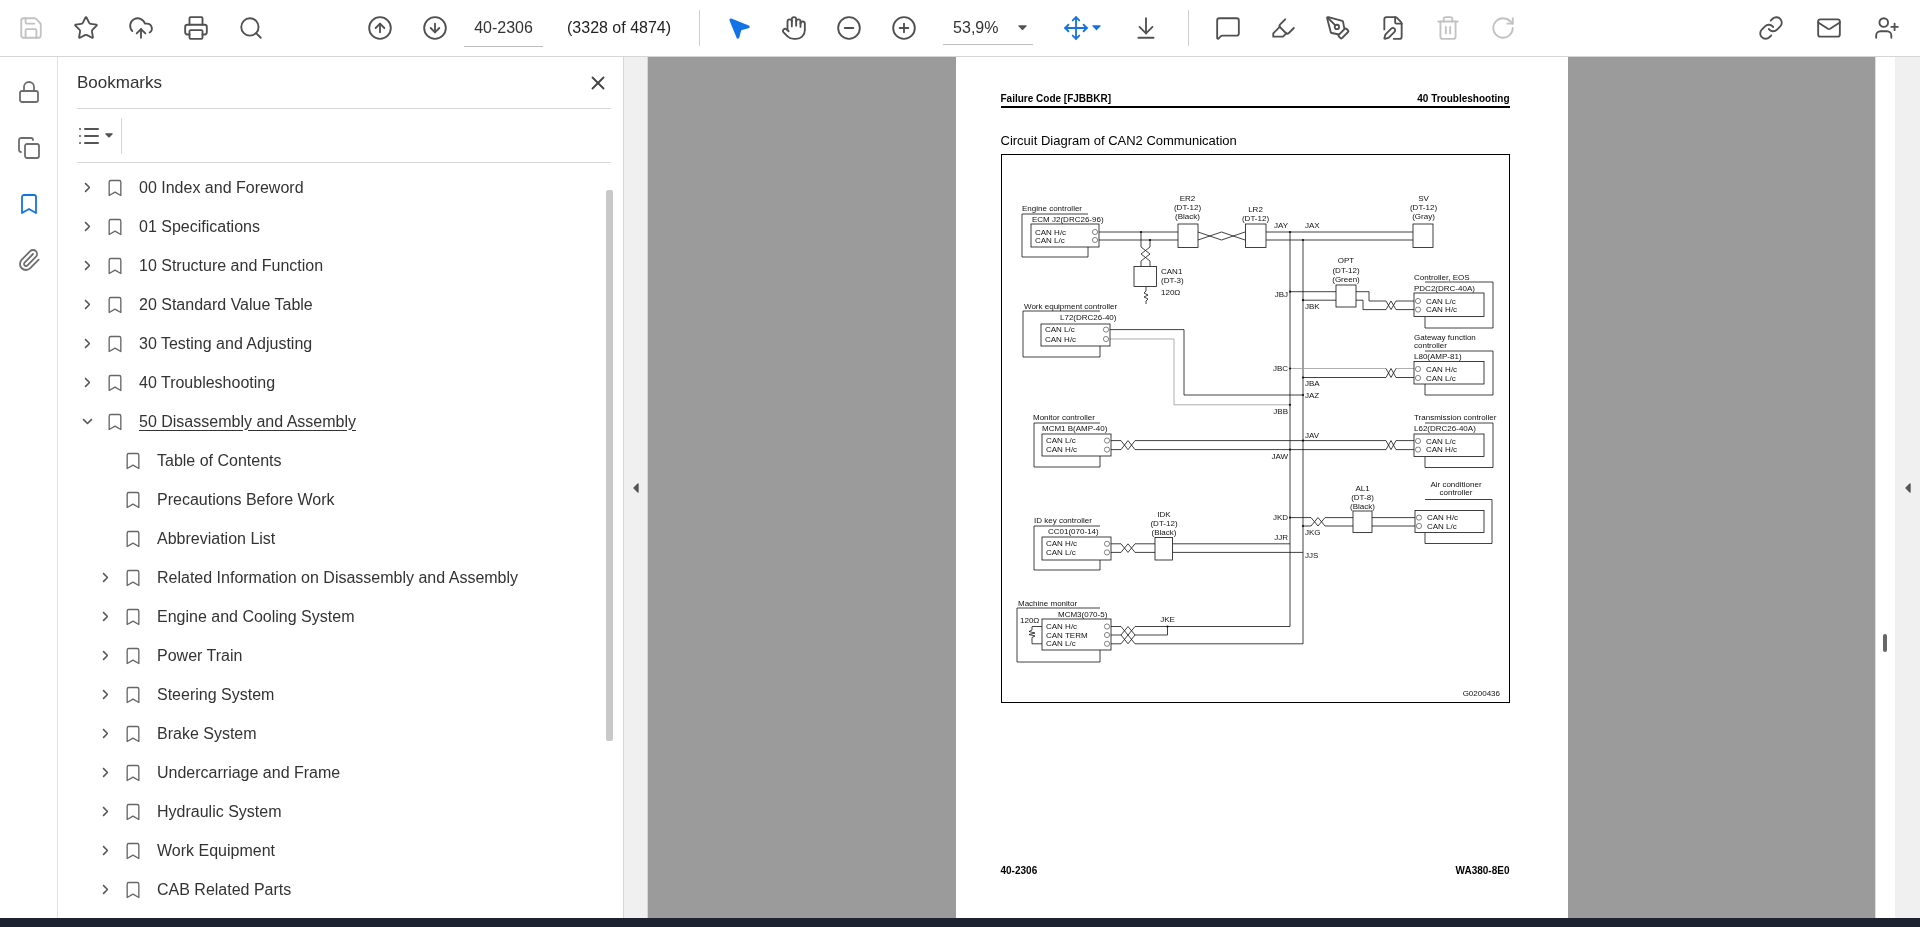 The width and height of the screenshot is (1920, 927). Describe the element at coordinates (1074, 428) in the screenshot. I see `connector-label: MCM1 B(AMP-40)` at that location.